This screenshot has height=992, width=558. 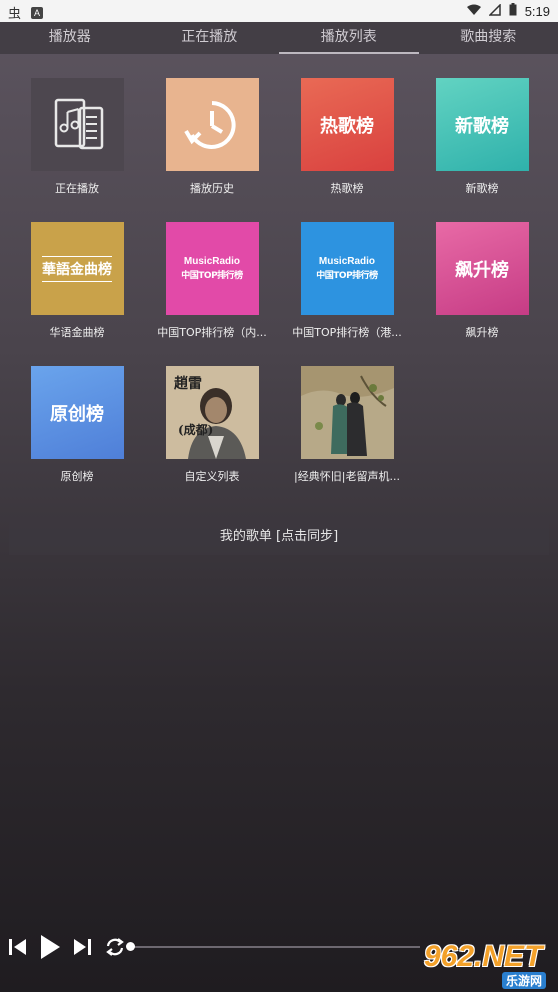 What do you see at coordinates (482, 188) in the screenshot?
I see `playlist-title: 新歌榜` at bounding box center [482, 188].